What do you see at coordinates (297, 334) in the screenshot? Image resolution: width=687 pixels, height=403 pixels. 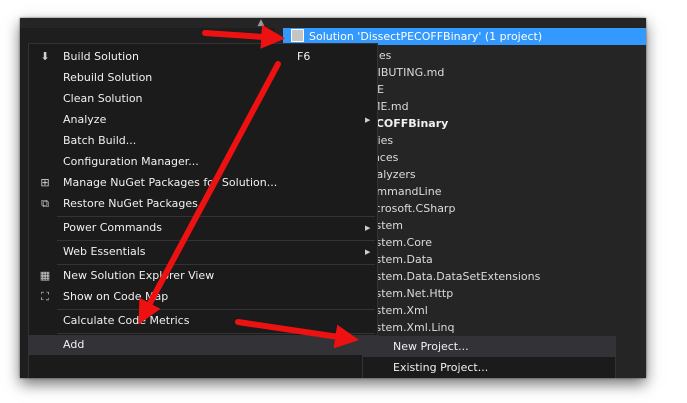 I see `arrow-to-new-project` at bounding box center [297, 334].